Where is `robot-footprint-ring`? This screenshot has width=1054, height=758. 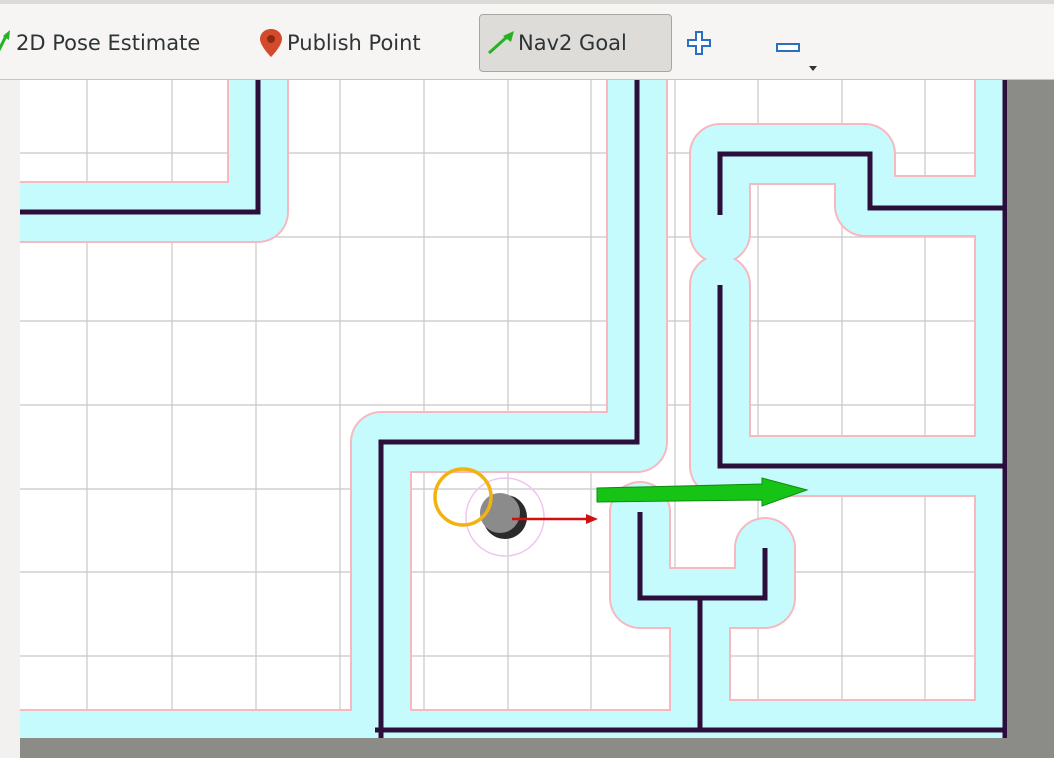 robot-footprint-ring is located at coordinates (463, 497).